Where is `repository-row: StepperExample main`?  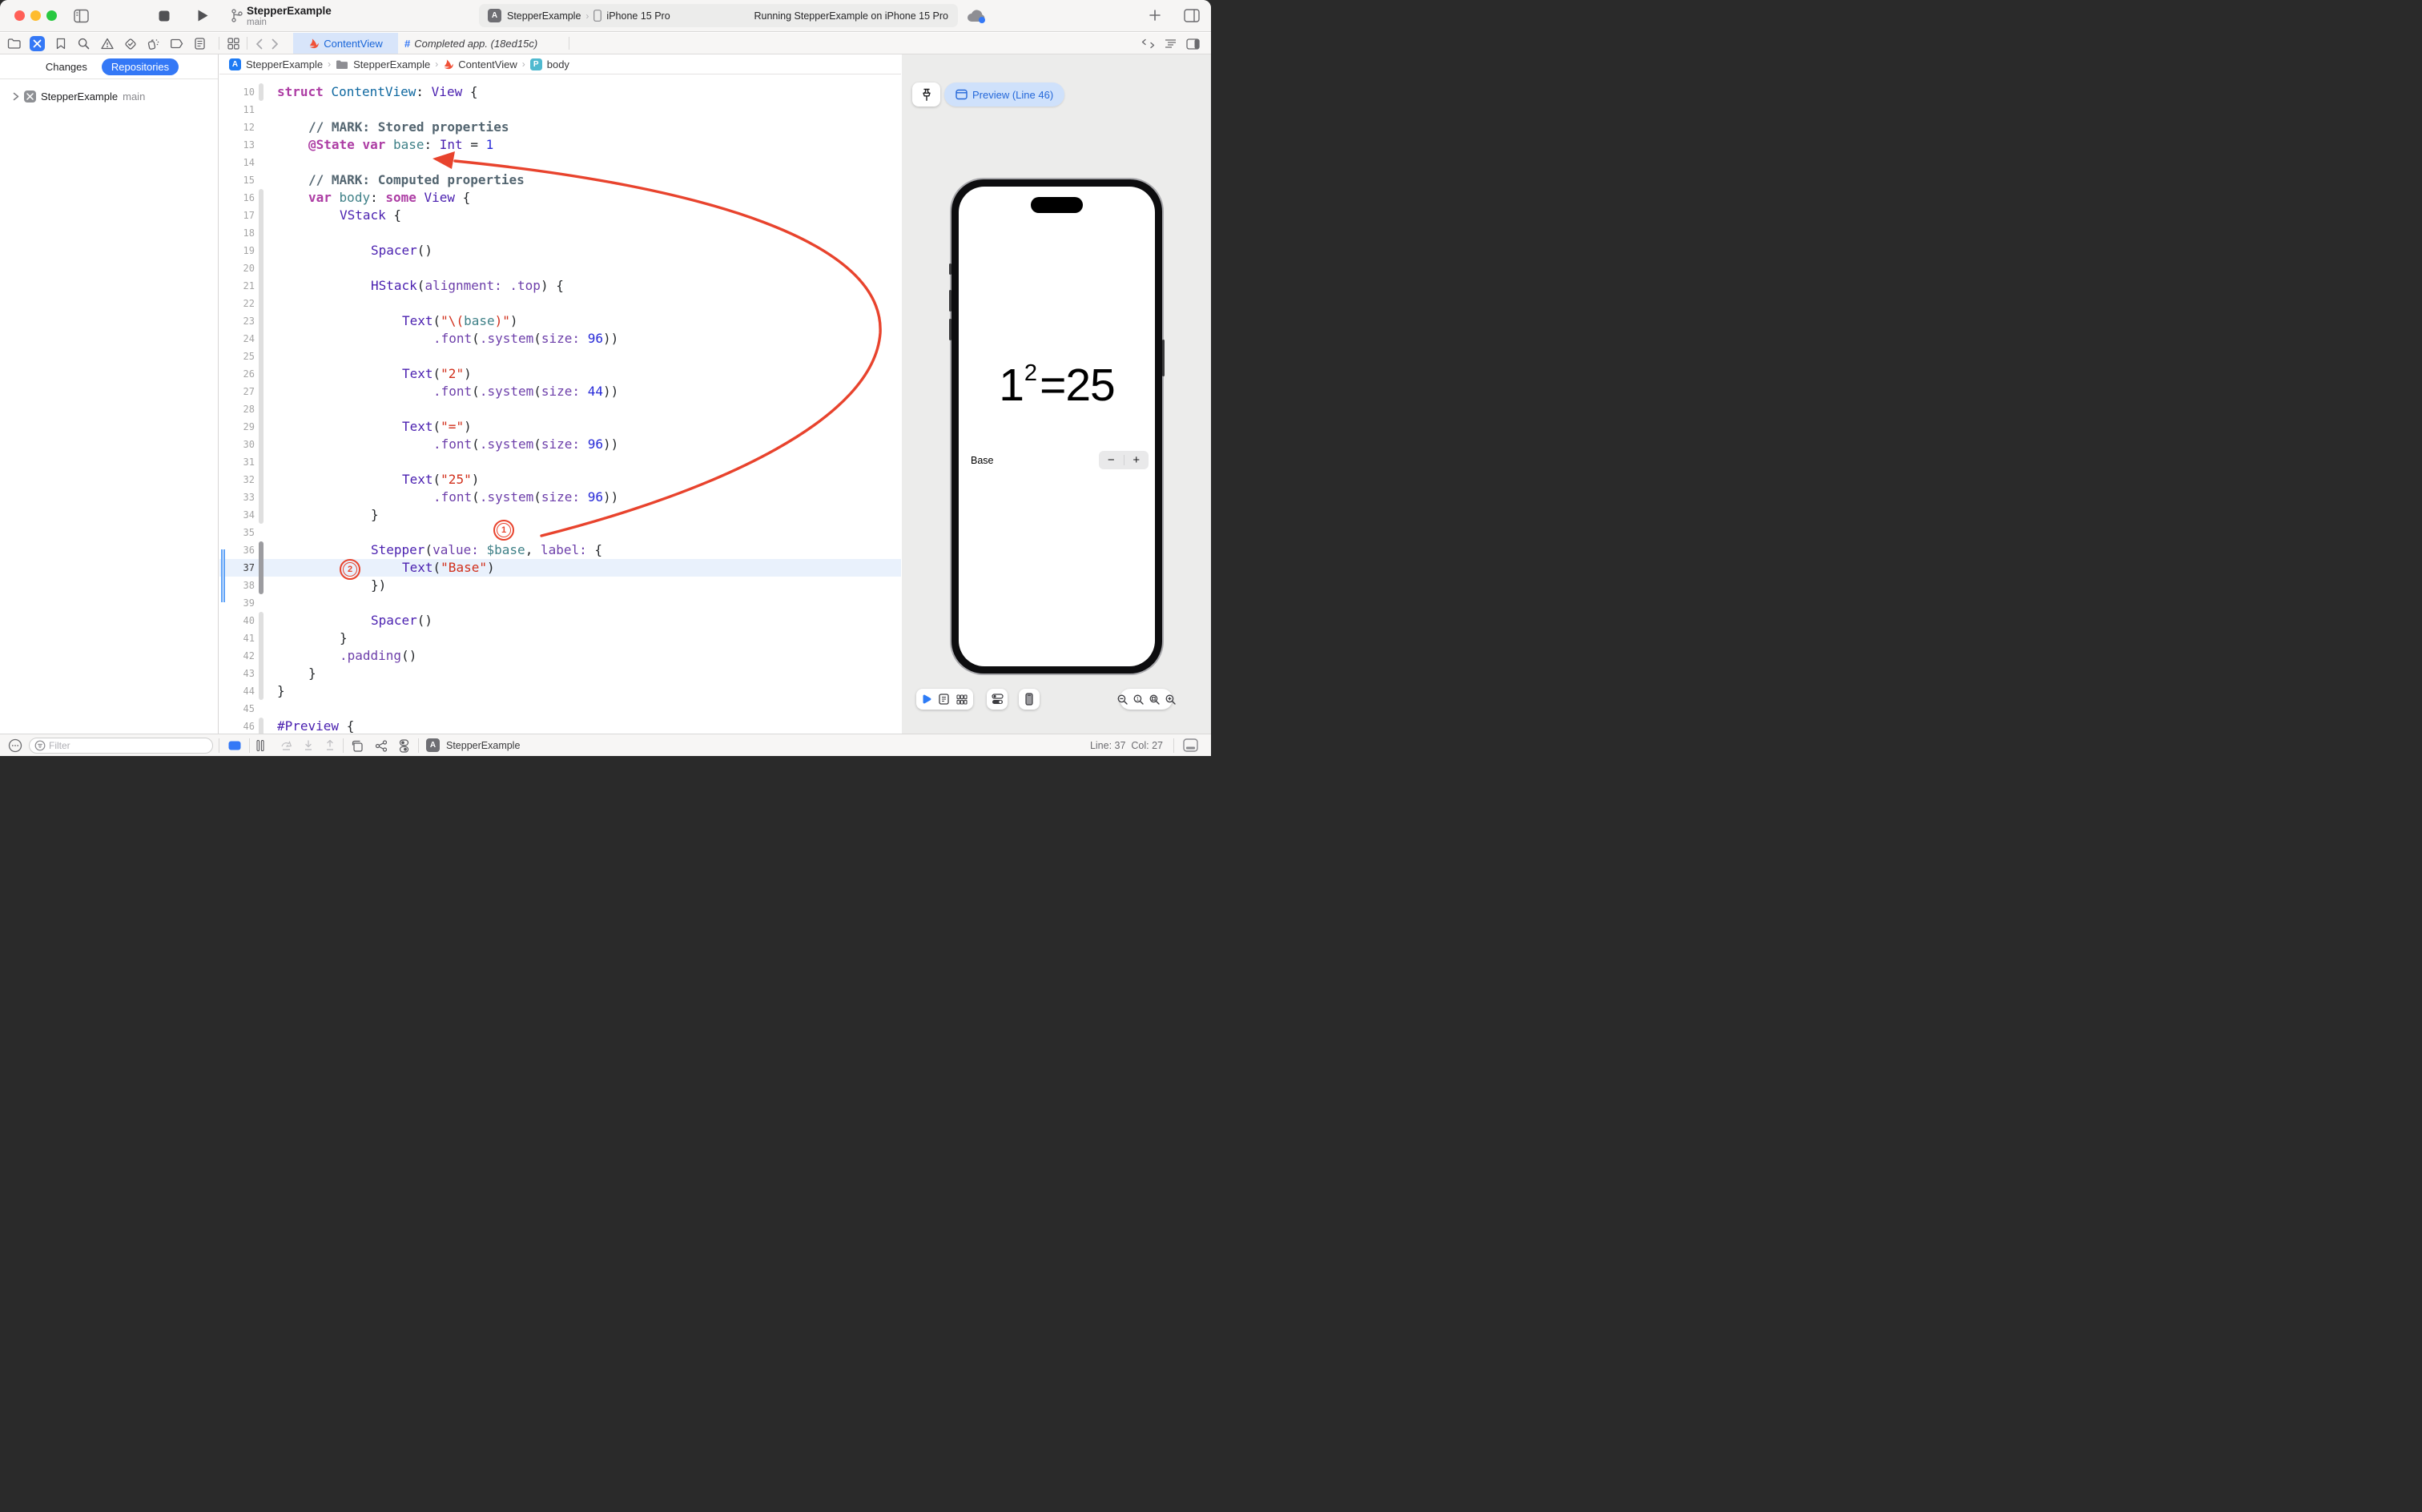
repository-row: StepperExample main is located at coordinates (116, 96).